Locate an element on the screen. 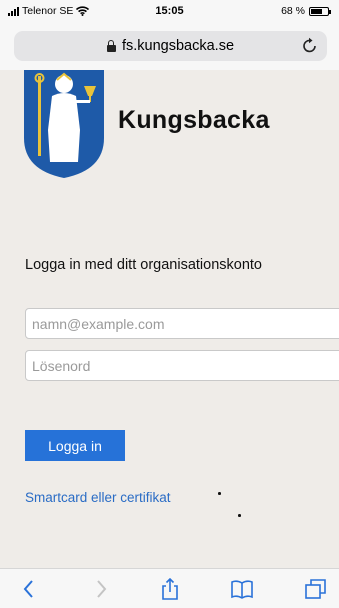 The image size is (339, 608). address-bar: fs.kungsbacka.se is located at coordinates (170, 46).